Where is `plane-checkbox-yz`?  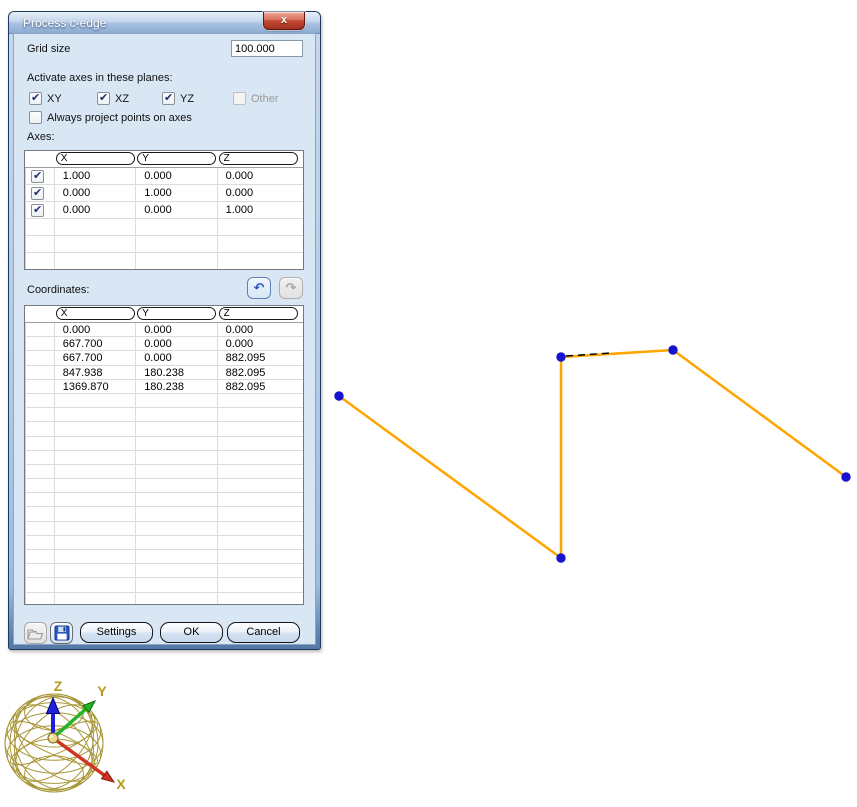
plane-checkbox-yz is located at coordinates (168, 98).